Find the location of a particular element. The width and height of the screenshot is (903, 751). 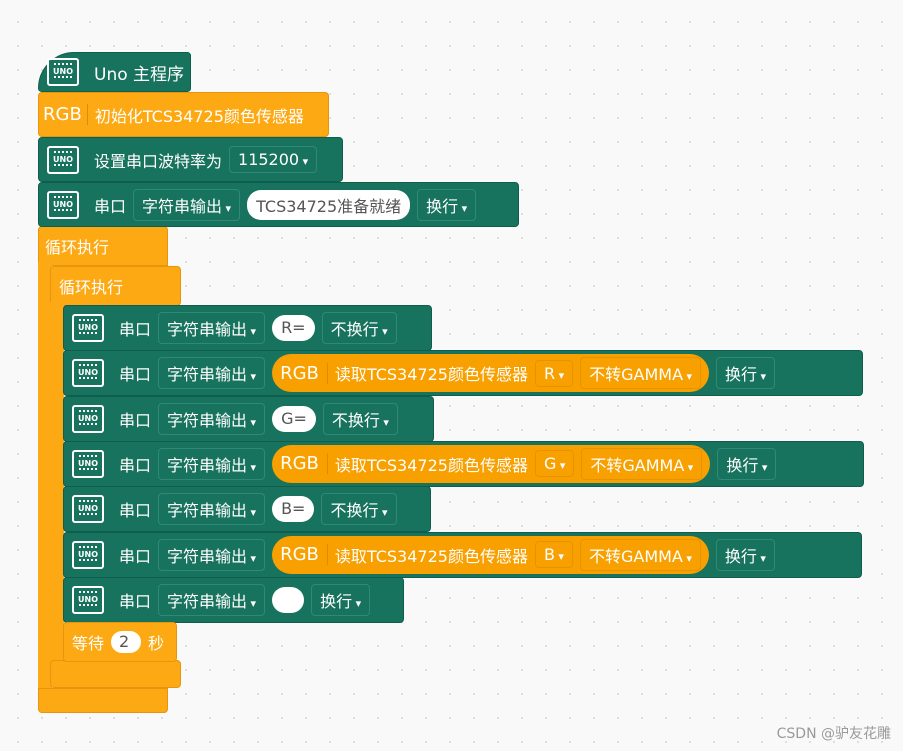

wait-seconds-input: 2 is located at coordinates (126, 642).